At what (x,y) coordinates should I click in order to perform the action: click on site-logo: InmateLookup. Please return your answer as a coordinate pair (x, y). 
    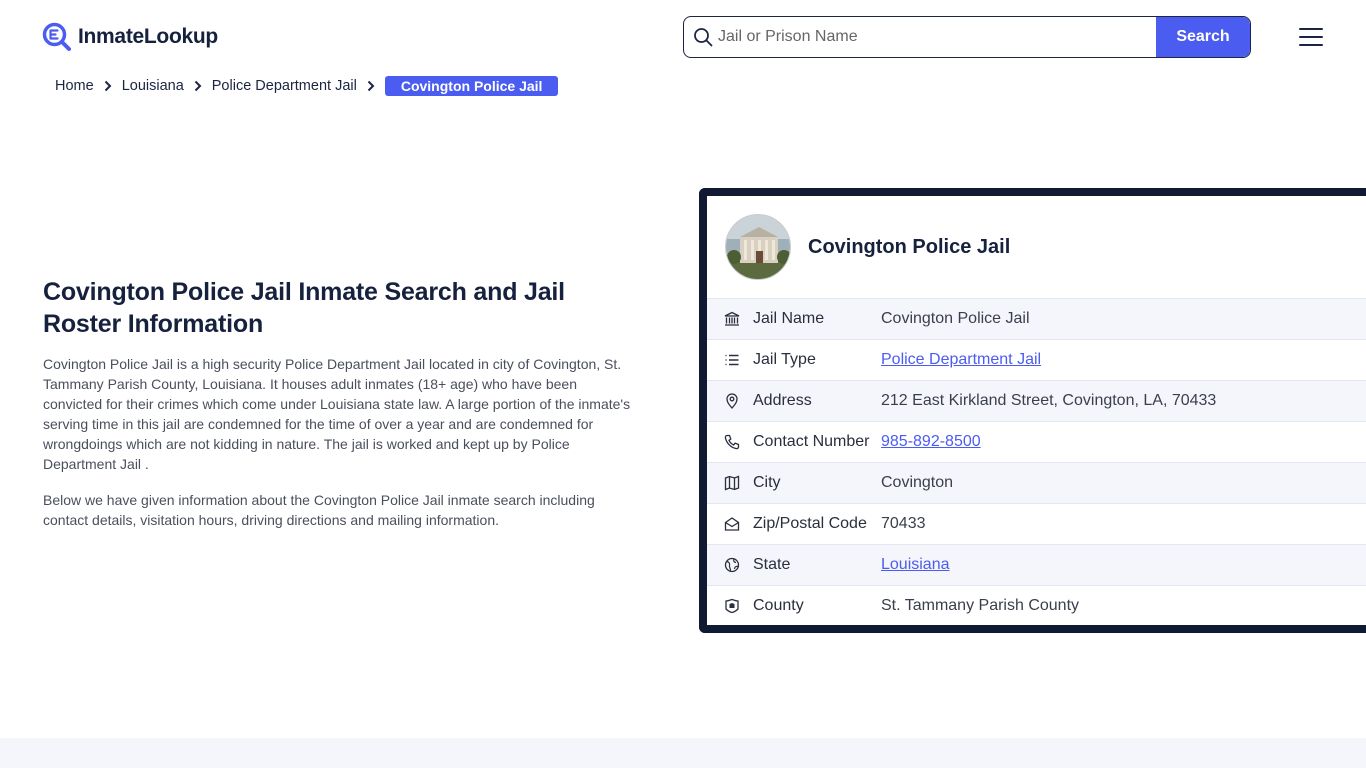
    Looking at the image, I should click on (130, 37).